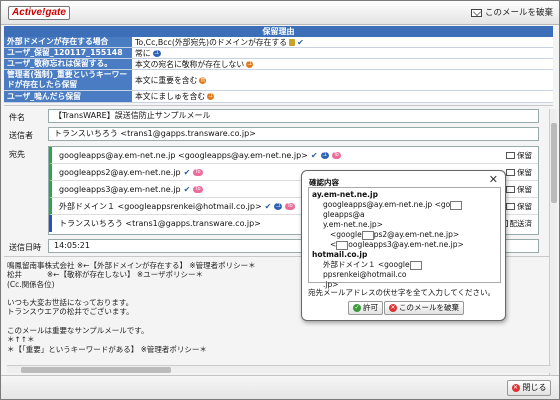 The width and height of the screenshot is (560, 400). Describe the element at coordinates (342, 96) in the screenshot. I see `reason-value: 本文にましゅを含むユ` at that location.